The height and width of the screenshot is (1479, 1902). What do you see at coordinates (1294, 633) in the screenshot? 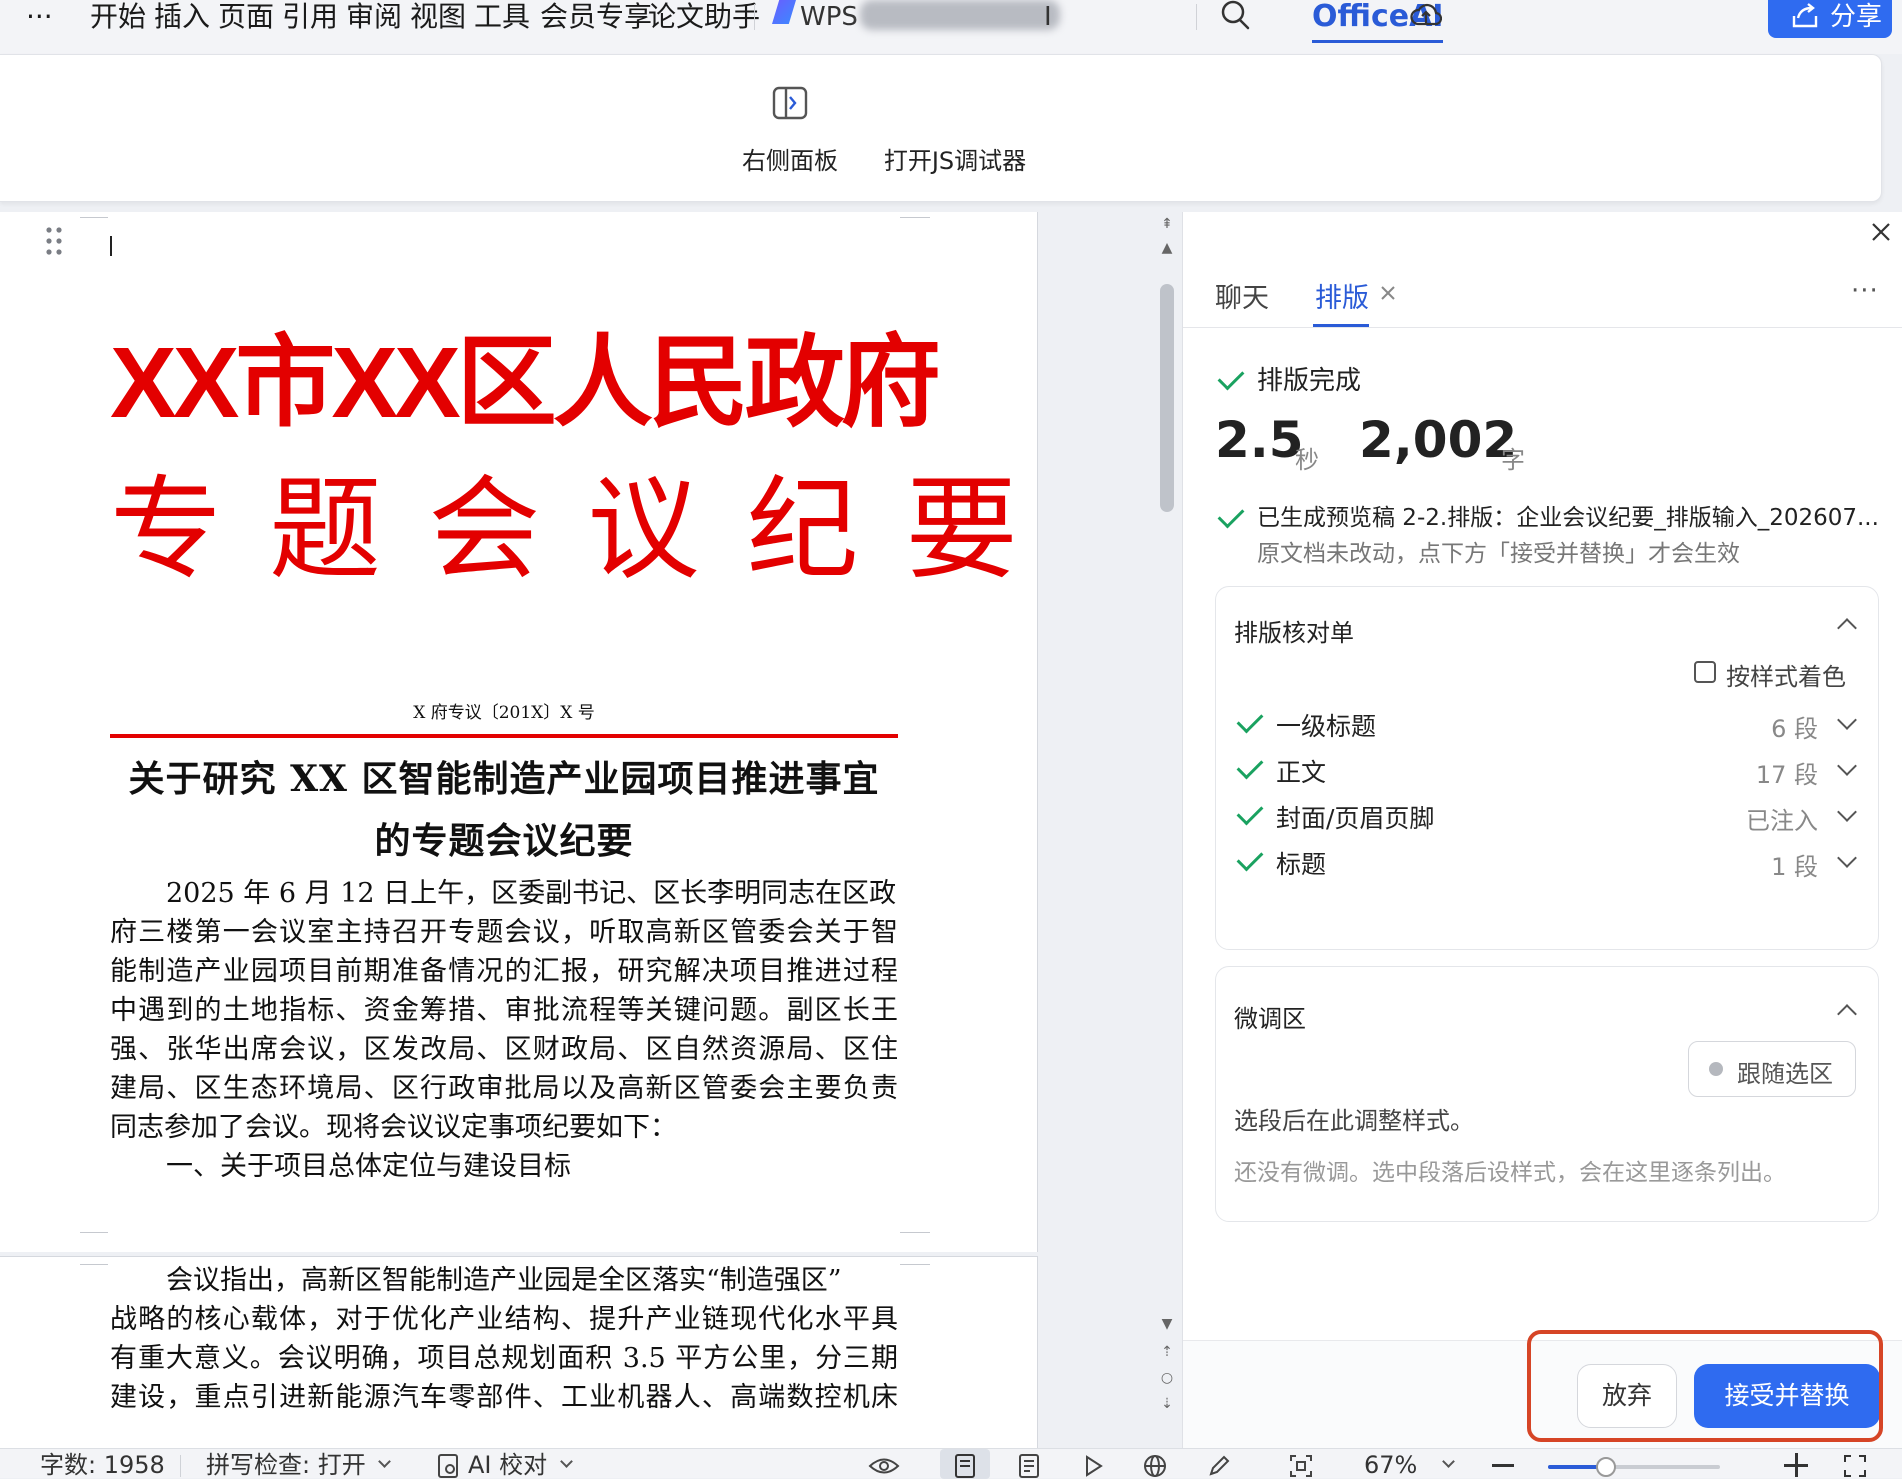
I see `checklist-title: 排版核对单` at bounding box center [1294, 633].